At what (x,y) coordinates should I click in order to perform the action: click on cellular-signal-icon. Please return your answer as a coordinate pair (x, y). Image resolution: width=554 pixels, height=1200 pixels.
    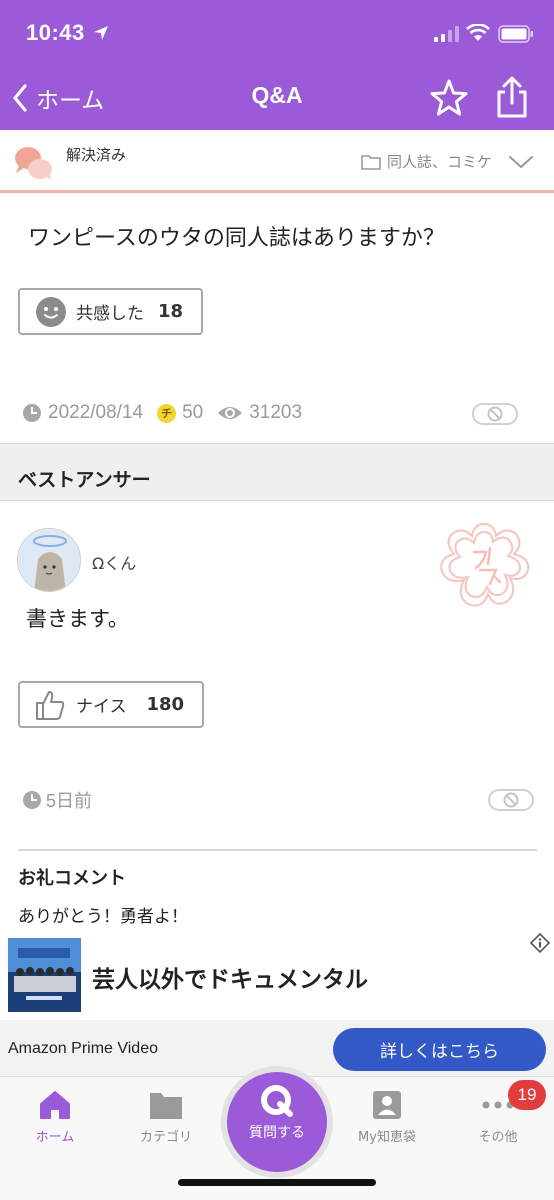
    Looking at the image, I should click on (446, 34).